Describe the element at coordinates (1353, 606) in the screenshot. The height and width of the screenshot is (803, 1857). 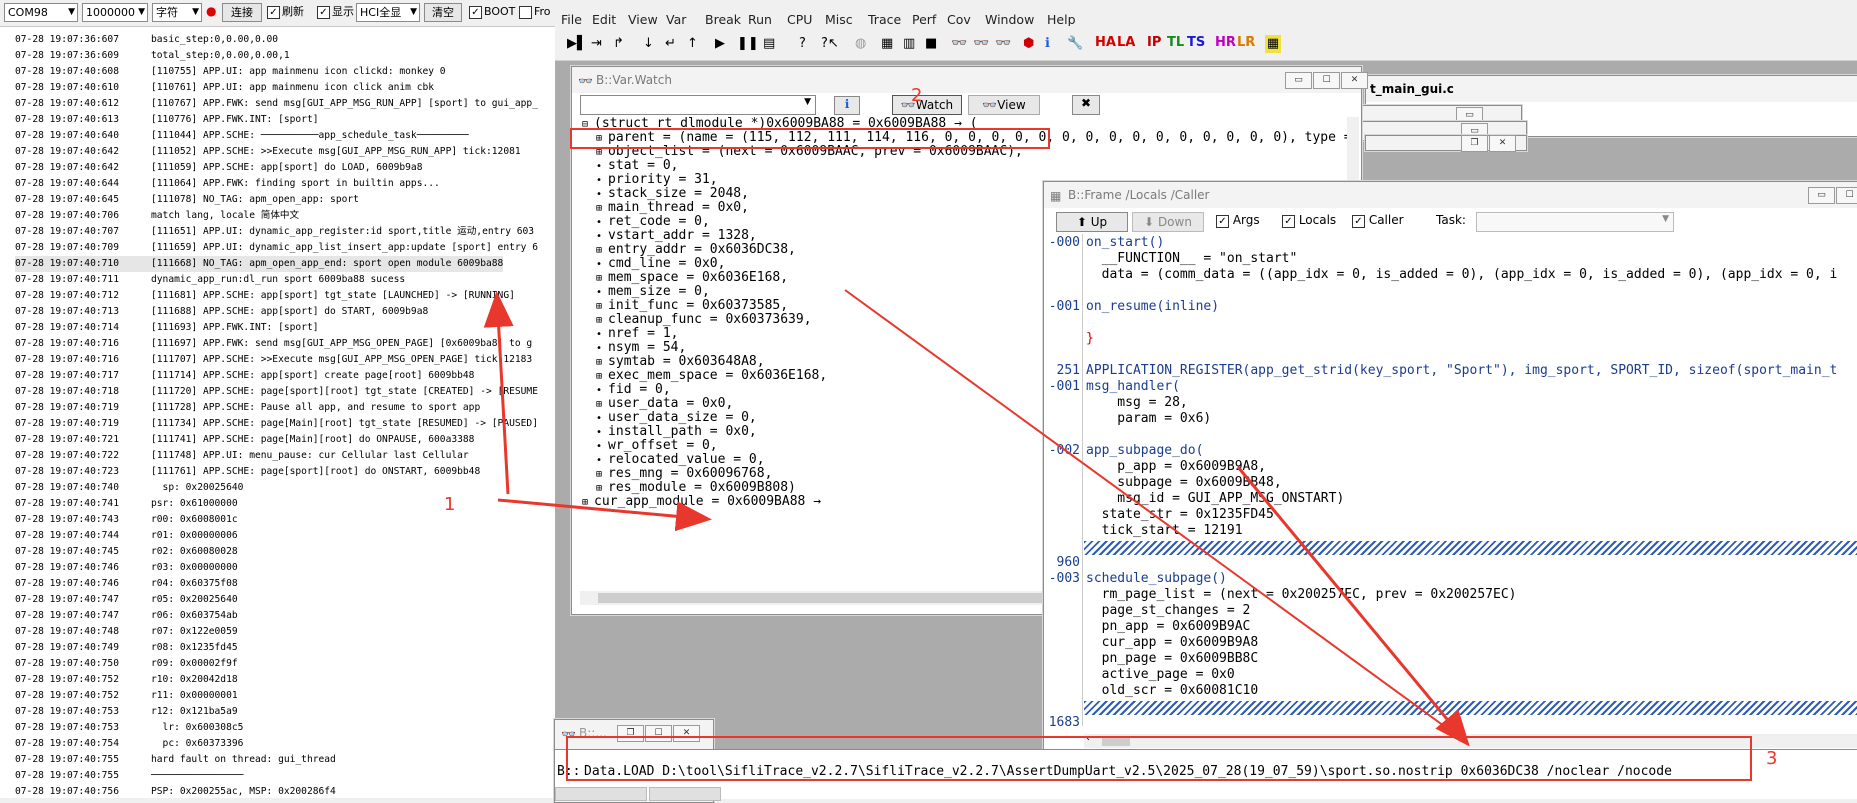
I see `annotation-arrow-3b` at that location.